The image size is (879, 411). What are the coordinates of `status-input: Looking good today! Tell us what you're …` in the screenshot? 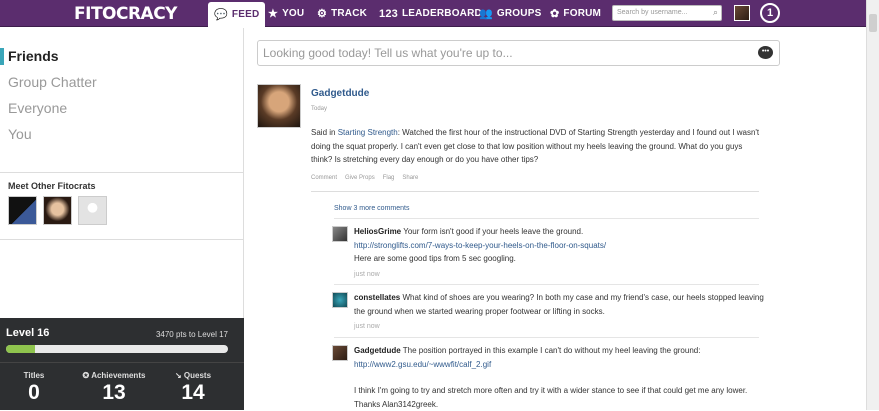 It's located at (518, 53).